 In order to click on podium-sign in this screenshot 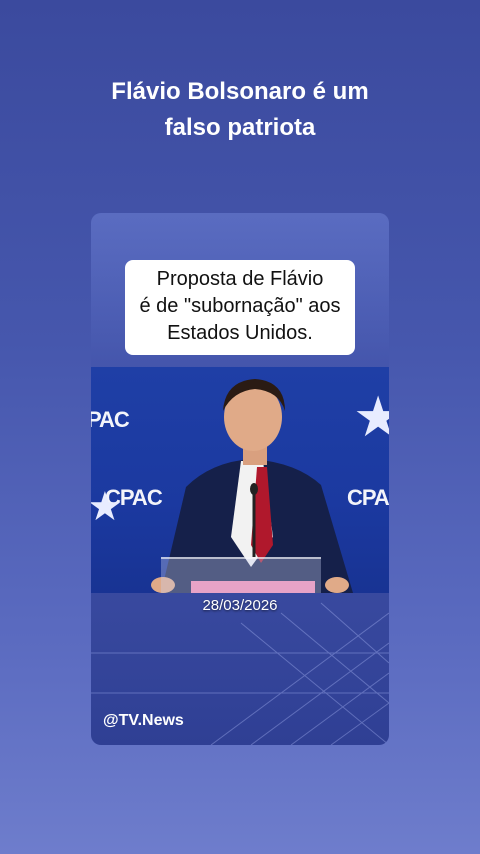, I will do `click(253, 587)`.